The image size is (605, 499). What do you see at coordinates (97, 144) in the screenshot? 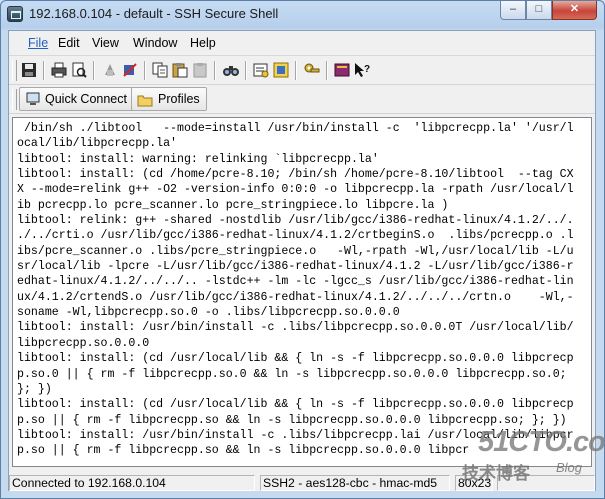
I see `terminal-line: ocal/lib/libpcrecpp.la'` at bounding box center [97, 144].